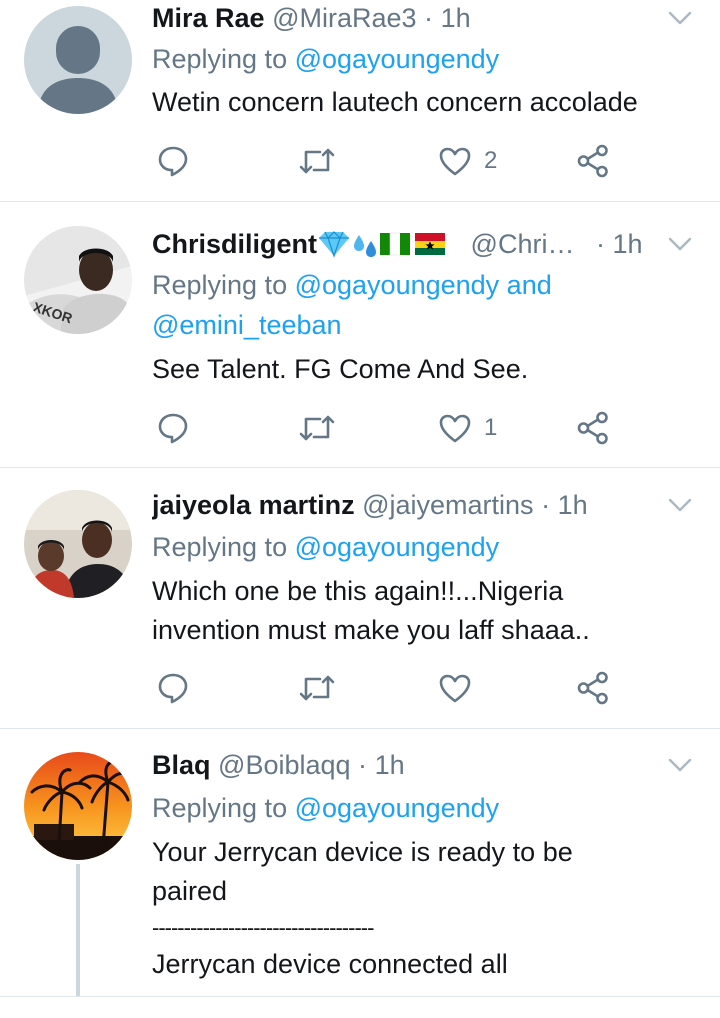  Describe the element at coordinates (344, 18) in the screenshot. I see `user-handle: @MiraRae3` at that location.